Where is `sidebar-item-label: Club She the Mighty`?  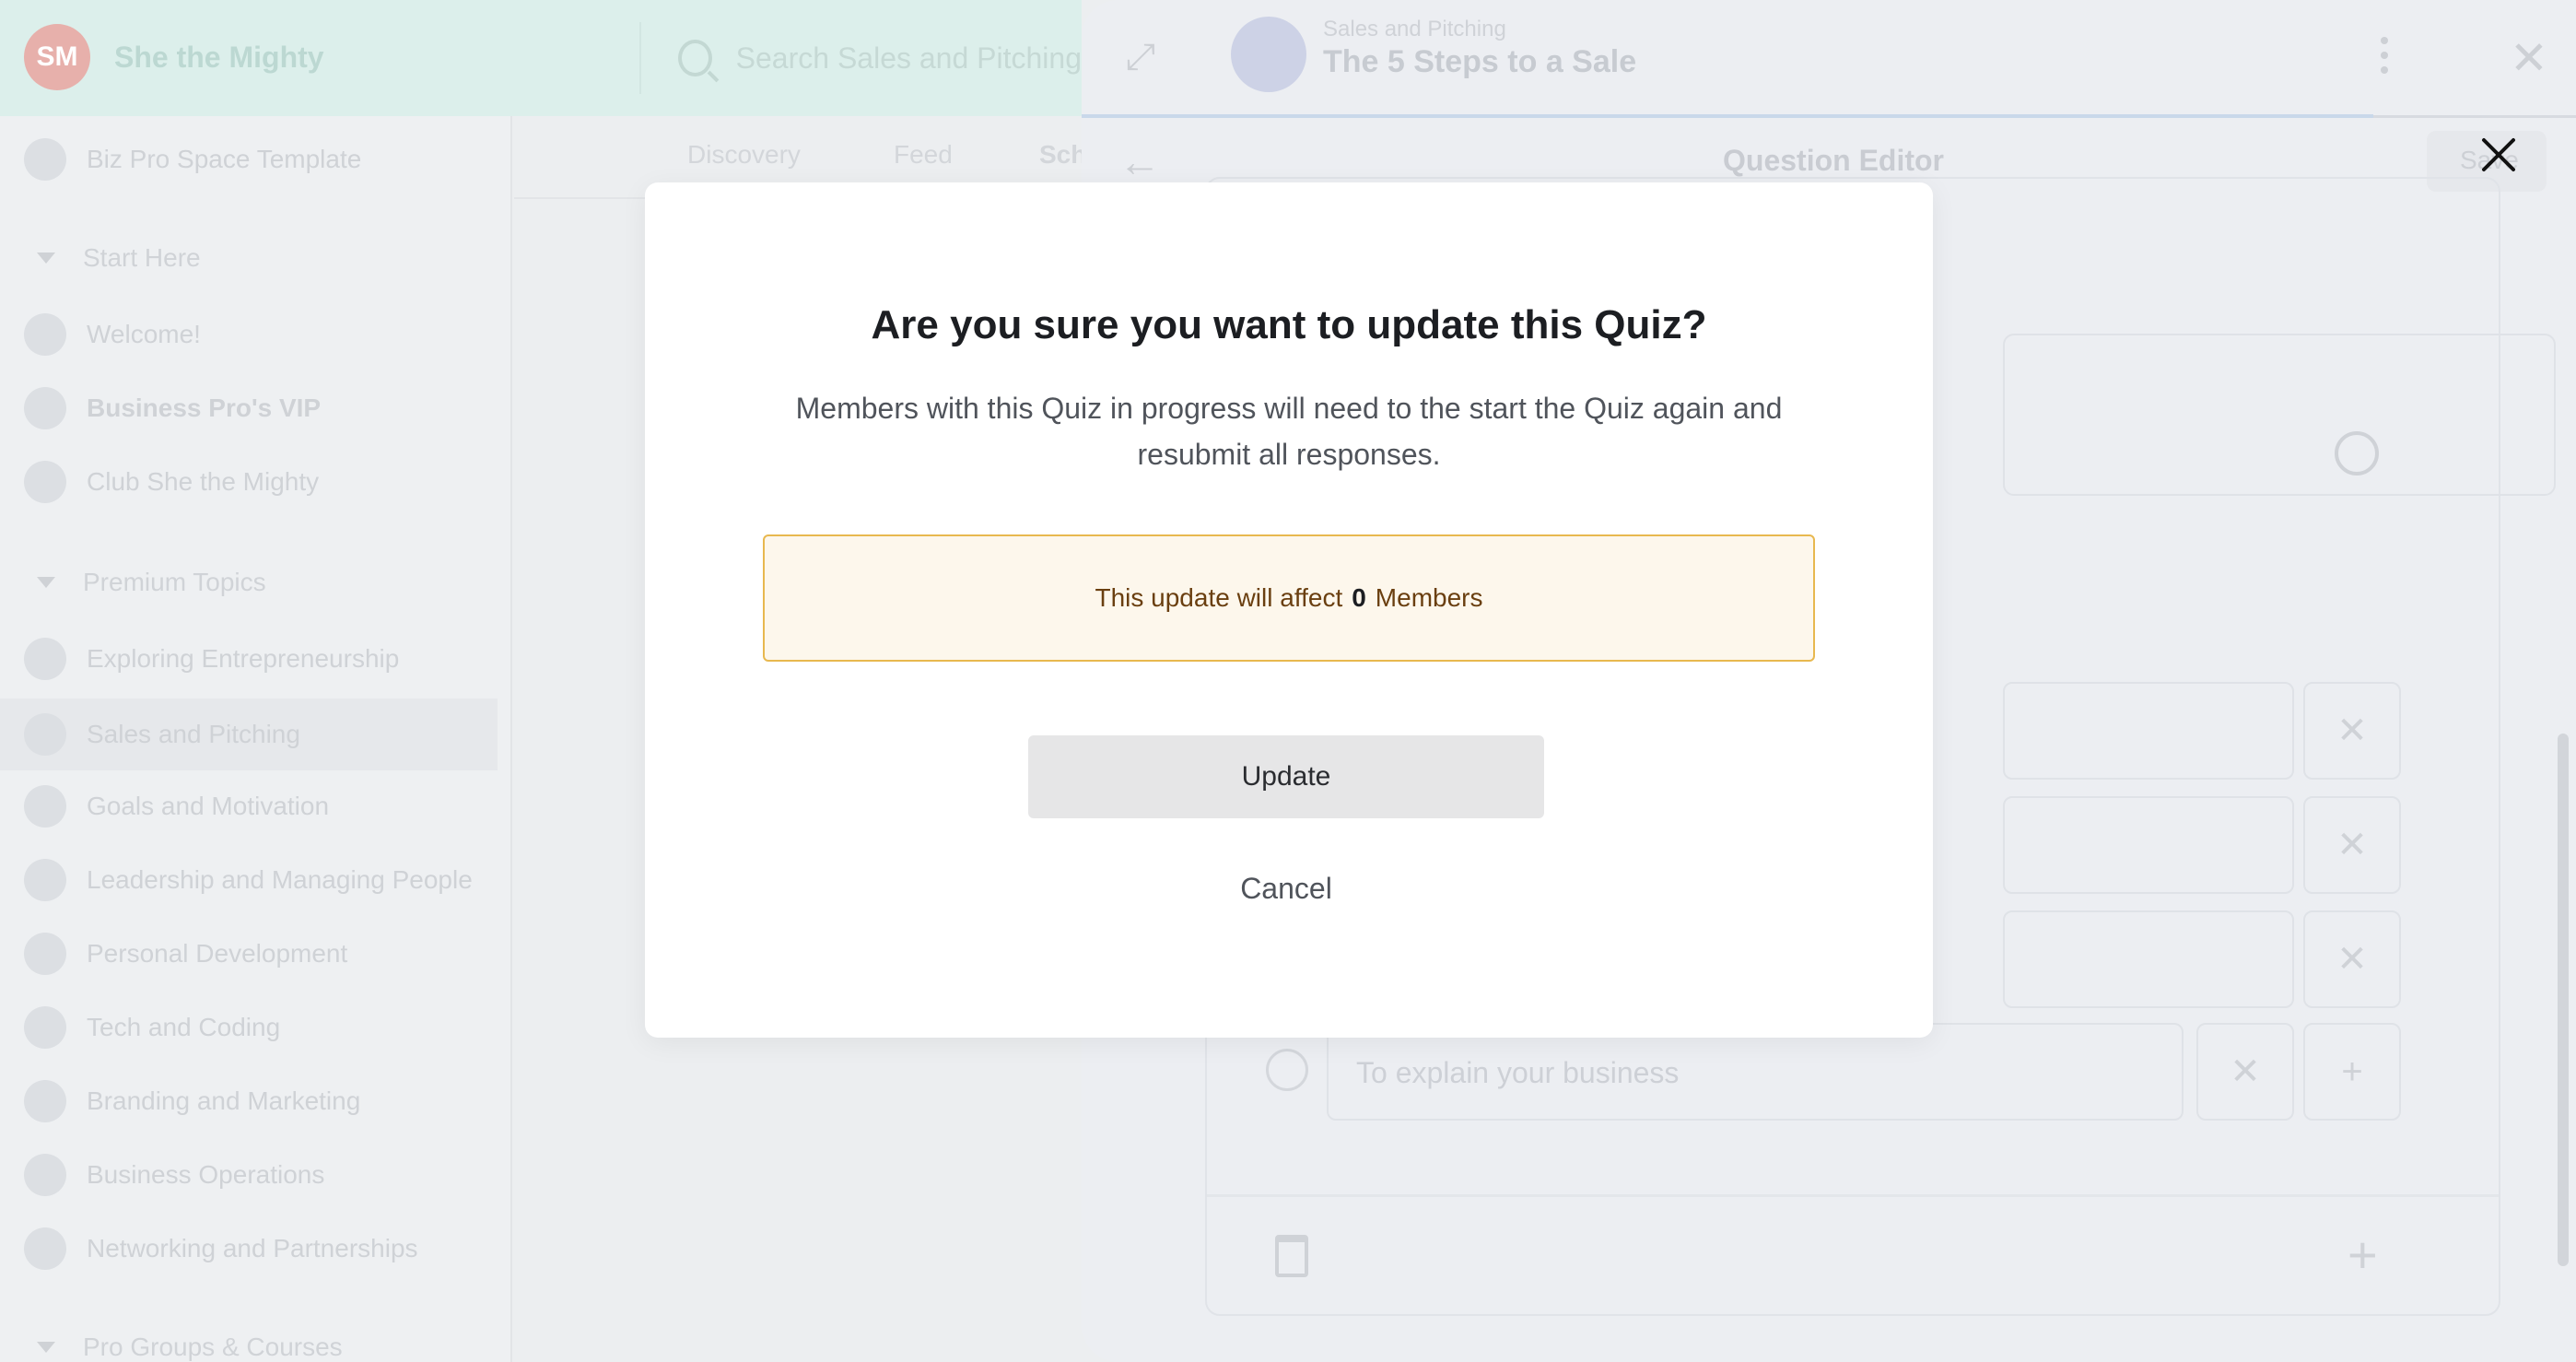
sidebar-item-label: Club She the Mighty is located at coordinates (203, 481).